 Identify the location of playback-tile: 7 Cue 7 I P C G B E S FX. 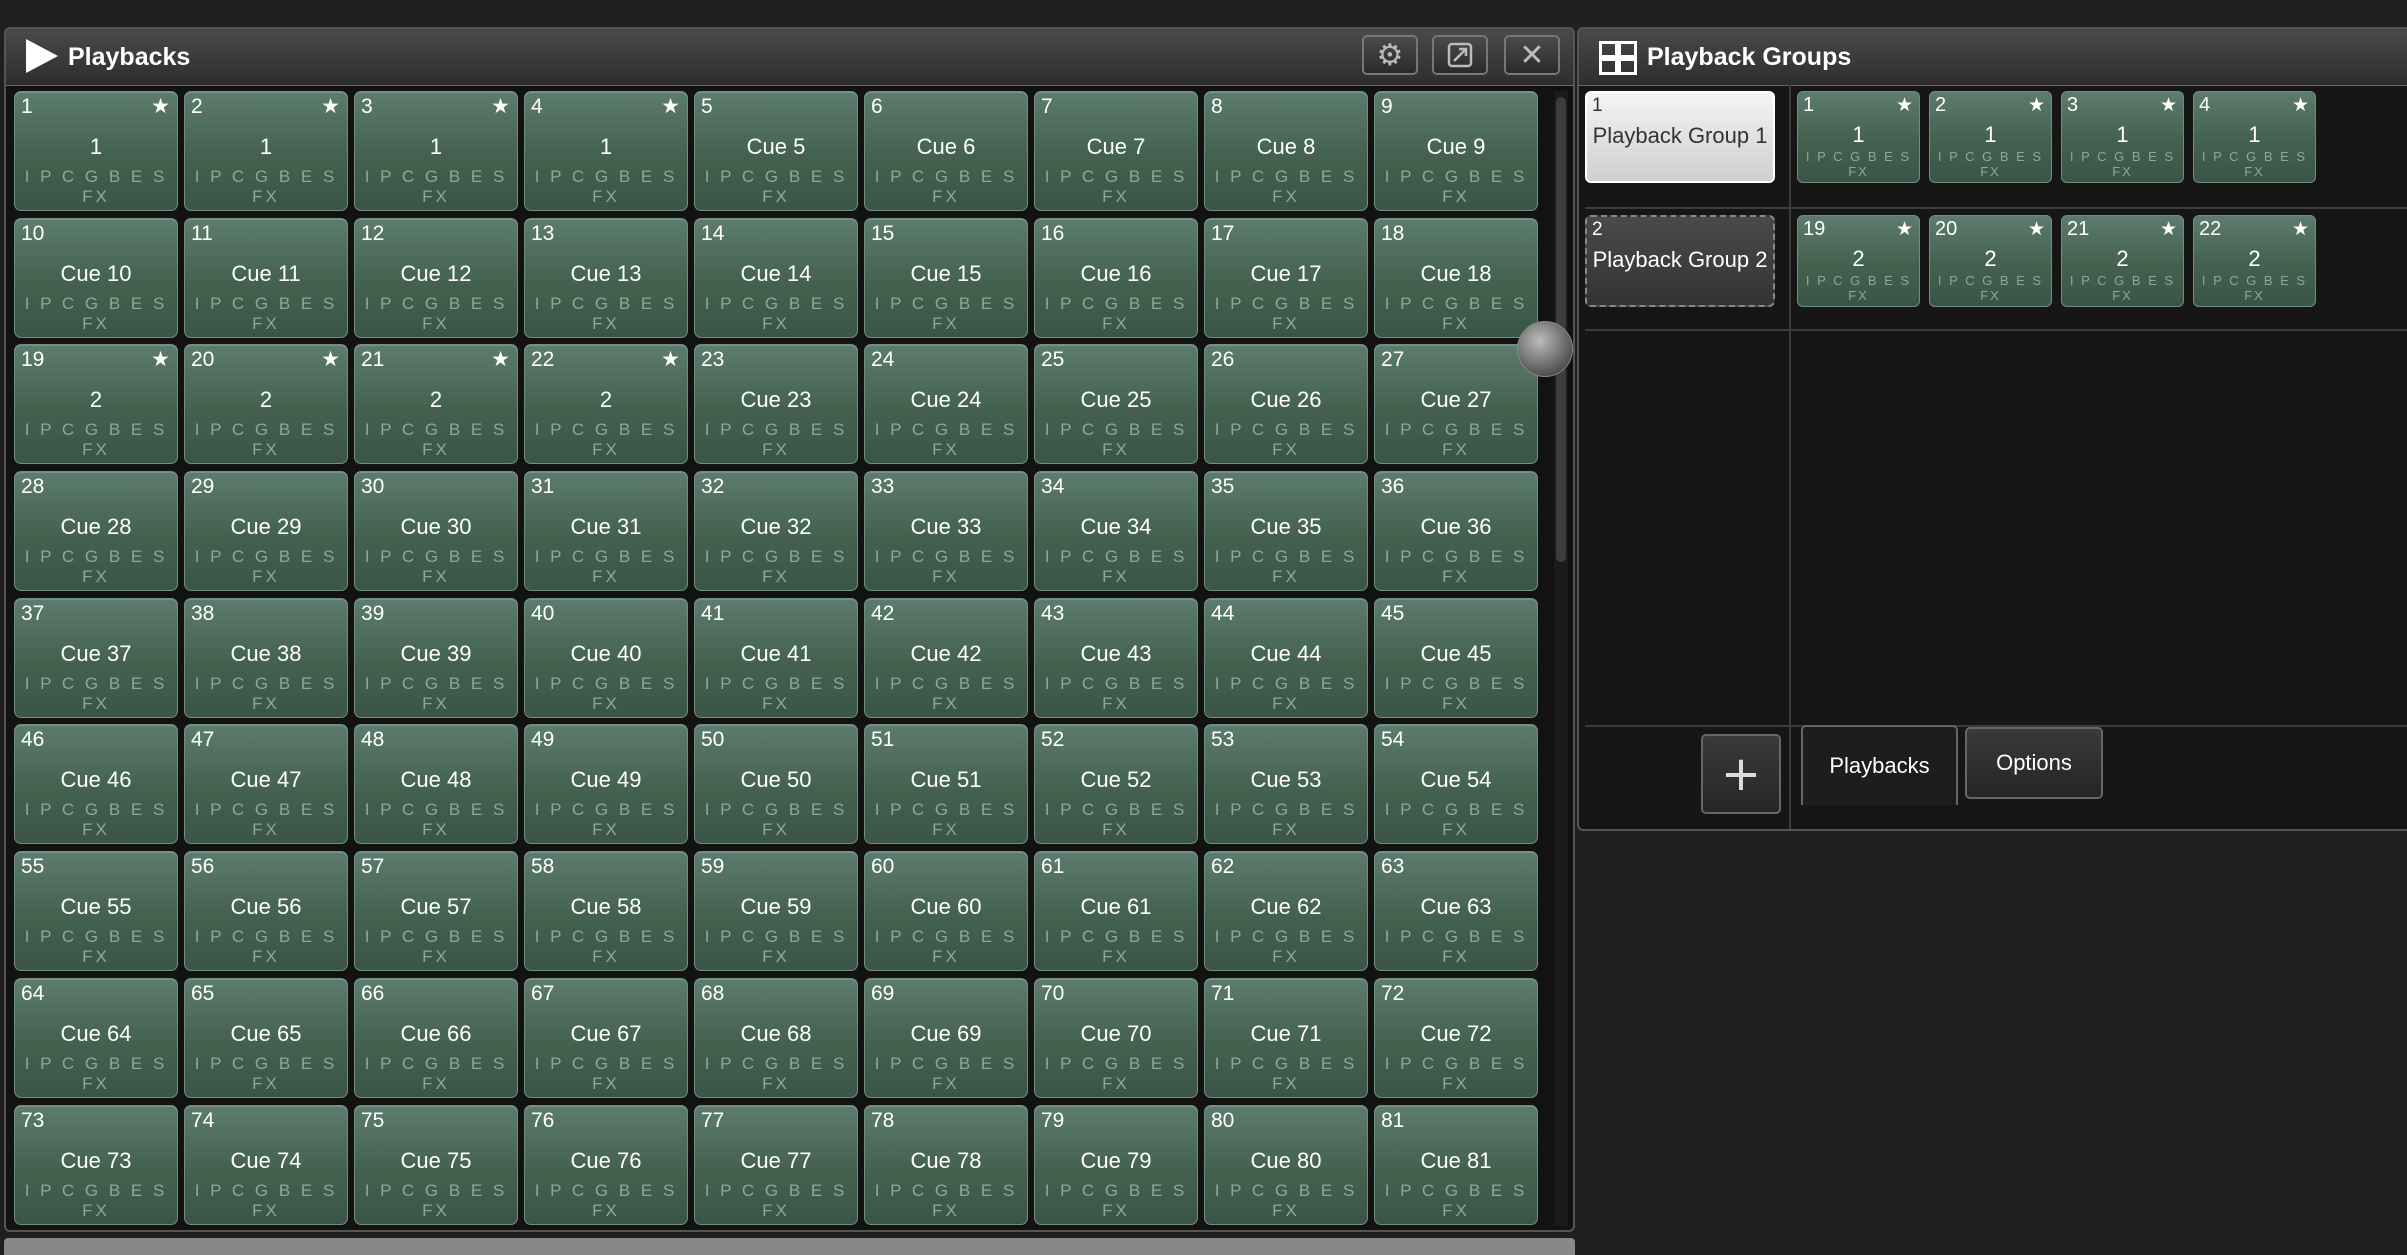
(1116, 151).